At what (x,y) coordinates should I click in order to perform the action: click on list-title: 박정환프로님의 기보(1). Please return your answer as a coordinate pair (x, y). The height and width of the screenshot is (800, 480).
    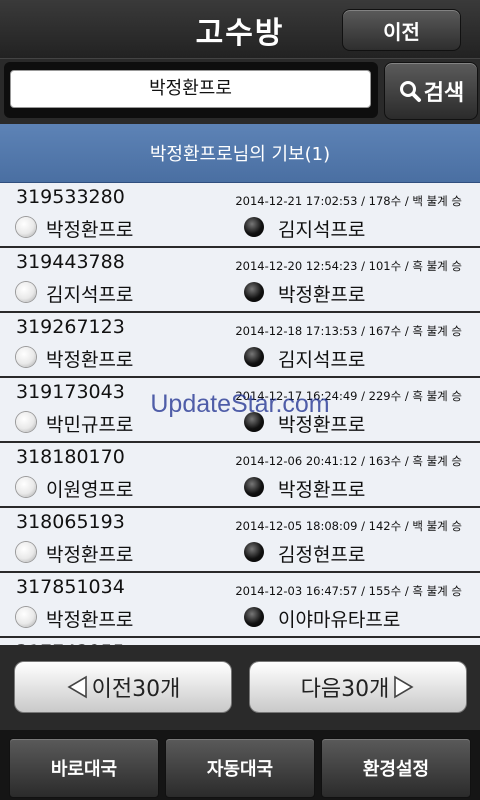
    Looking at the image, I should click on (240, 153).